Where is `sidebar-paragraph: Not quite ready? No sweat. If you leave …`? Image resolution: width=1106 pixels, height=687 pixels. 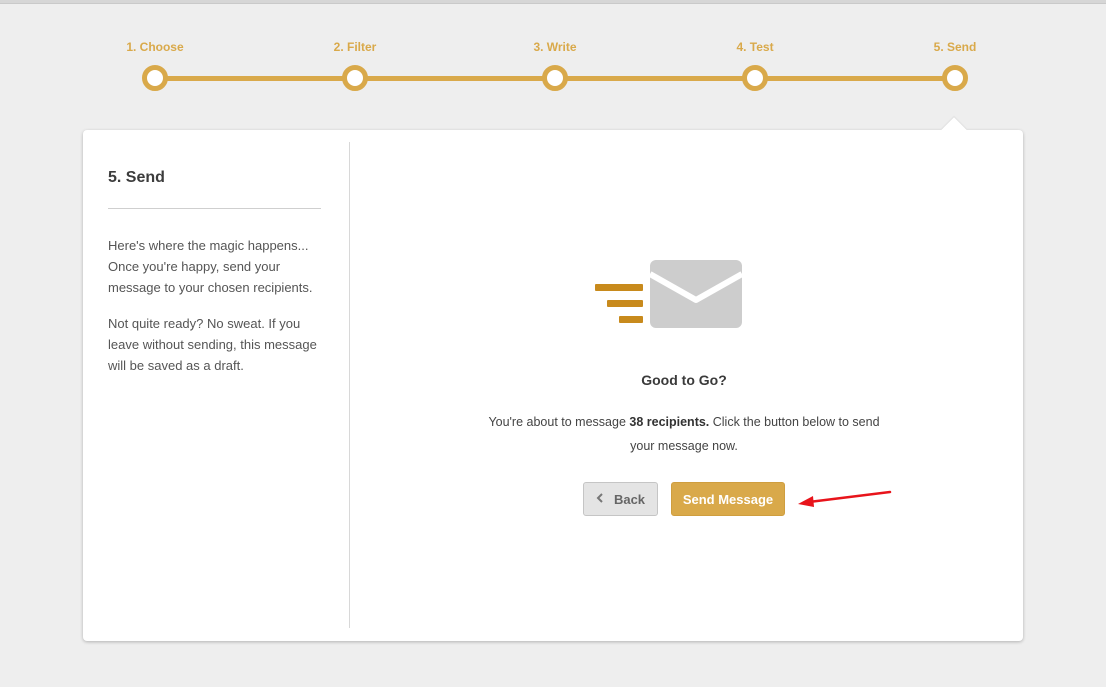 sidebar-paragraph: Not quite ready? No sweat. If you leave … is located at coordinates (212, 344).